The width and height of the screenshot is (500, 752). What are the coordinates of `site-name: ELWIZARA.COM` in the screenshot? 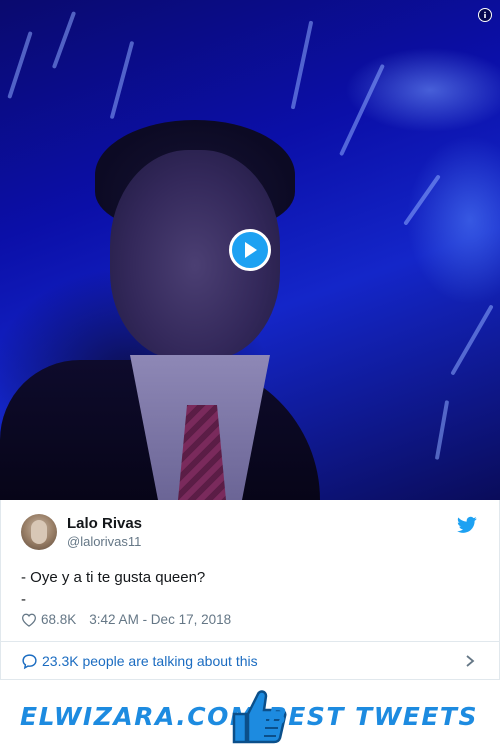 It's located at (138, 716).